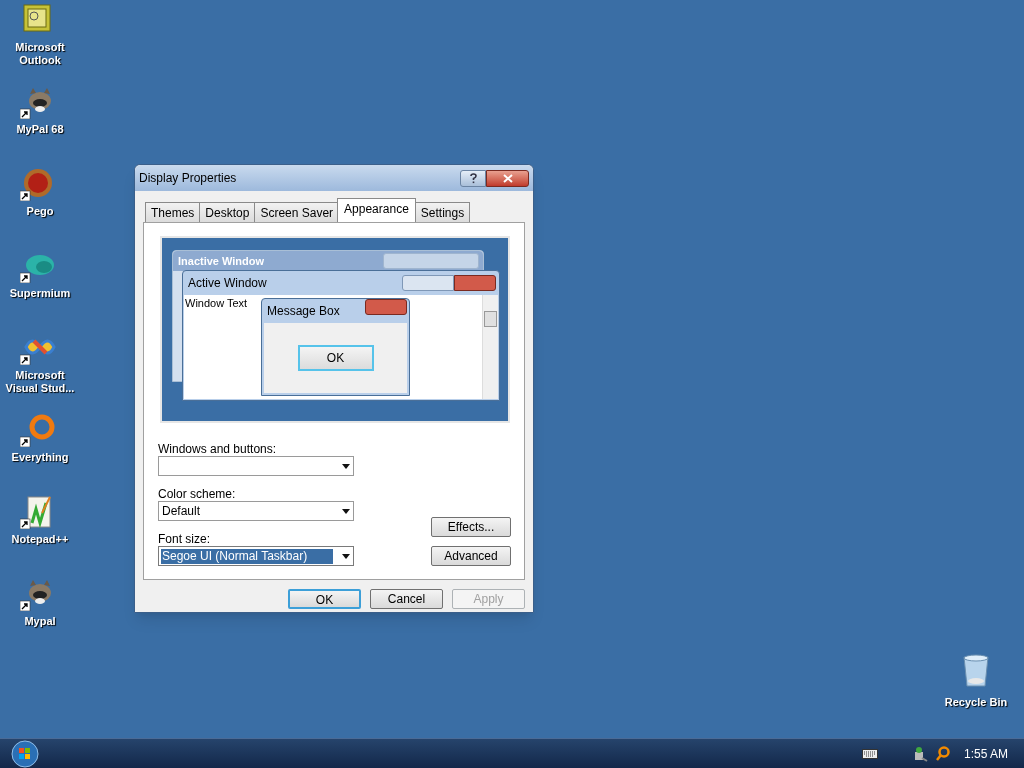 This screenshot has width=1024, height=768. What do you see at coordinates (976, 702) in the screenshot?
I see `recycle-bin-label: Recycle Bin` at bounding box center [976, 702].